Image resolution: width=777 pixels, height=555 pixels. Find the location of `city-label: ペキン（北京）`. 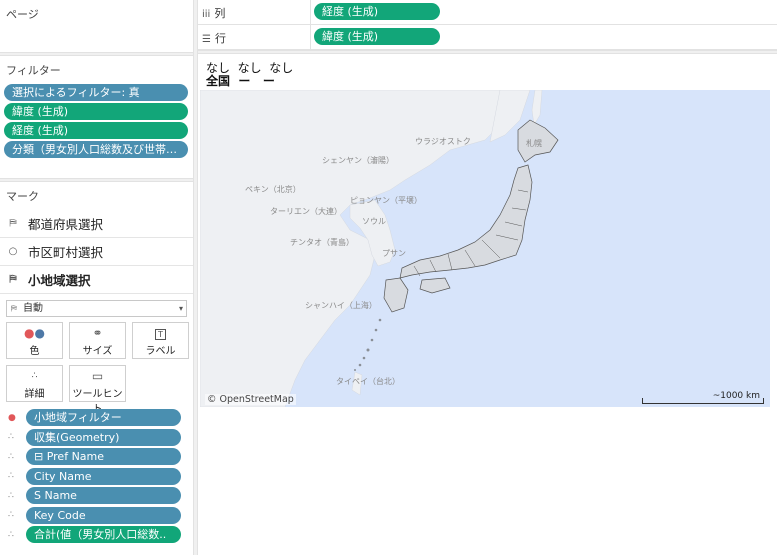

city-label: ペキン（北京） is located at coordinates (273, 189).